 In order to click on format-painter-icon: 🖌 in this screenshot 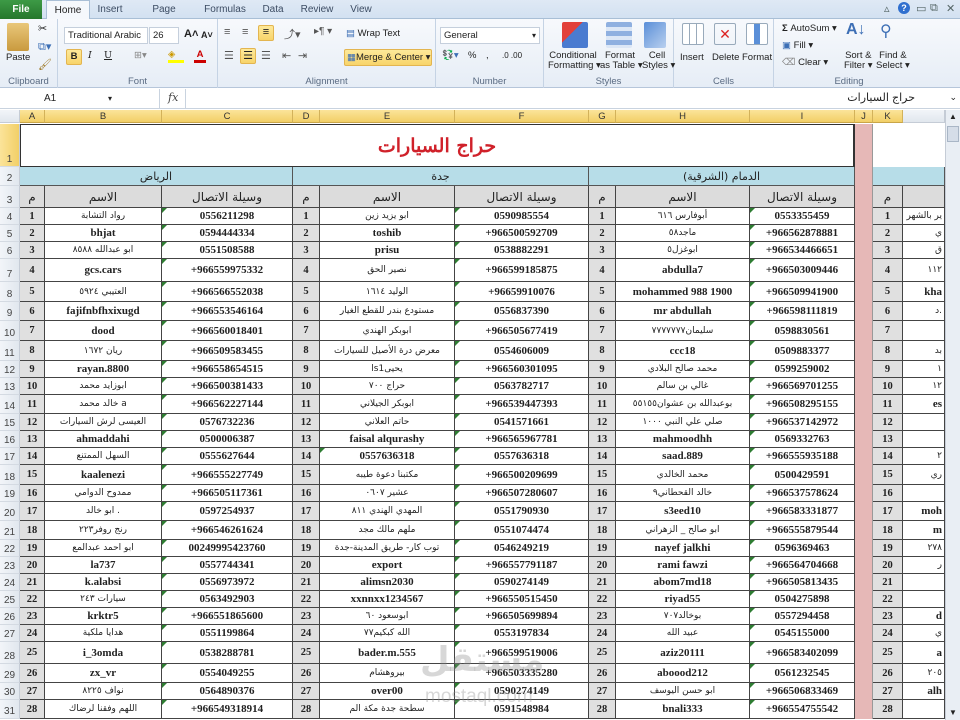, I will do `click(45, 64)`.